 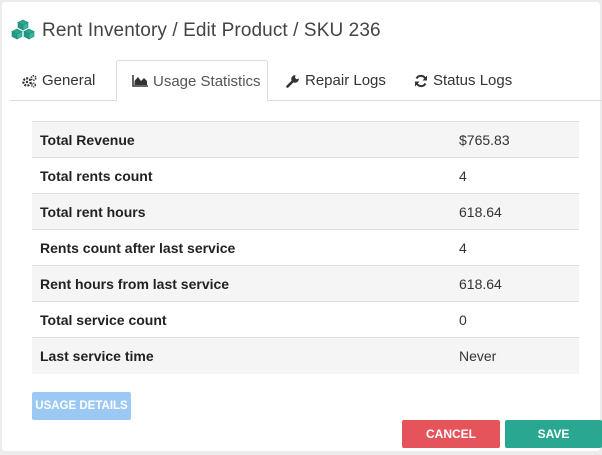 What do you see at coordinates (29, 80) in the screenshot?
I see `gears-icon` at bounding box center [29, 80].